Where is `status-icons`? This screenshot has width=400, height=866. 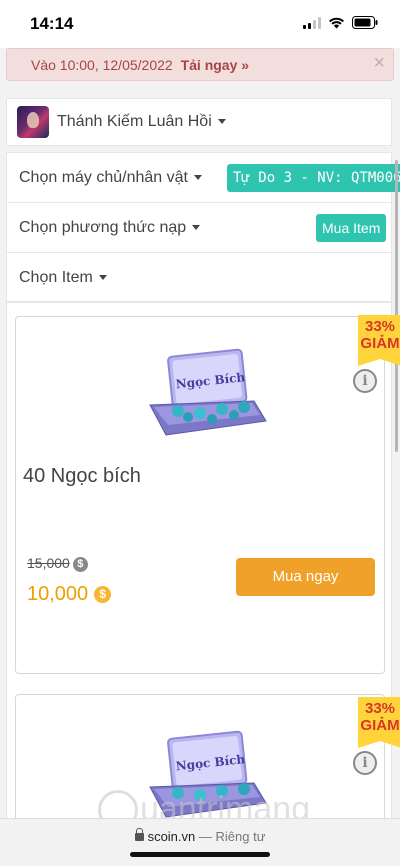
status-icons is located at coordinates (340, 22).